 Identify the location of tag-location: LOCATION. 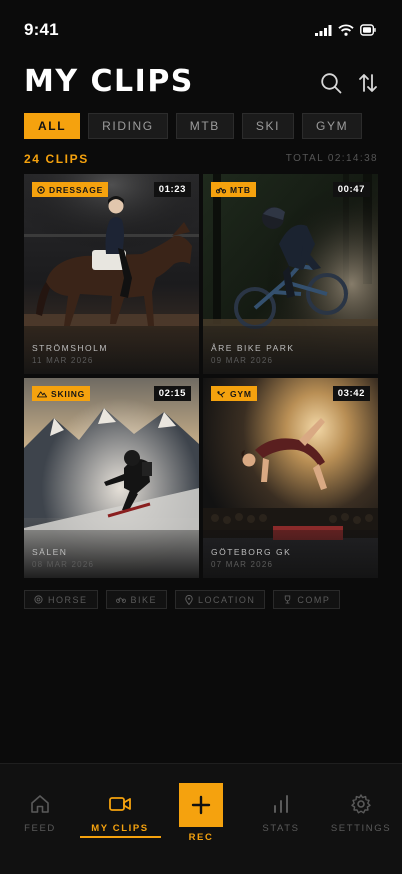
(220, 599).